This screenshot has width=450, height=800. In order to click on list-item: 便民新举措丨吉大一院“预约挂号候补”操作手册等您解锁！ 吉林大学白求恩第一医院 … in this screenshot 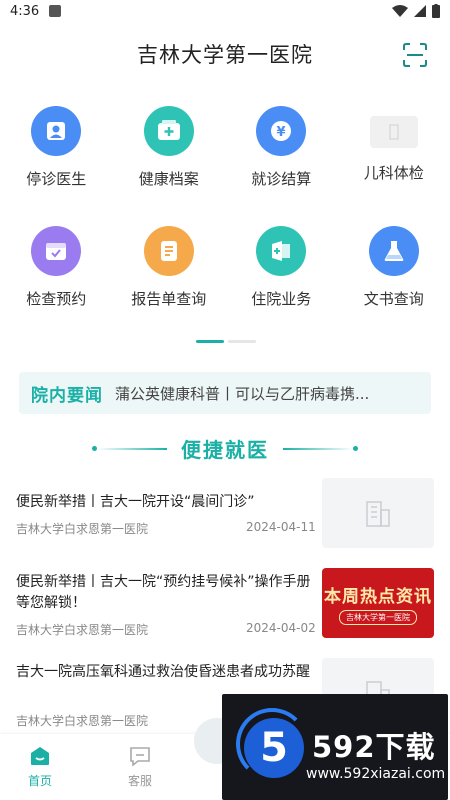, I will do `click(225, 611)`.